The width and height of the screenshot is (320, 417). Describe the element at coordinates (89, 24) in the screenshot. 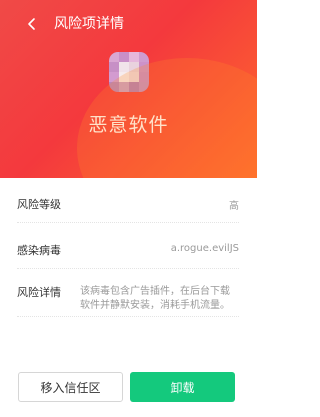

I see `page-title: 风险项详情` at that location.